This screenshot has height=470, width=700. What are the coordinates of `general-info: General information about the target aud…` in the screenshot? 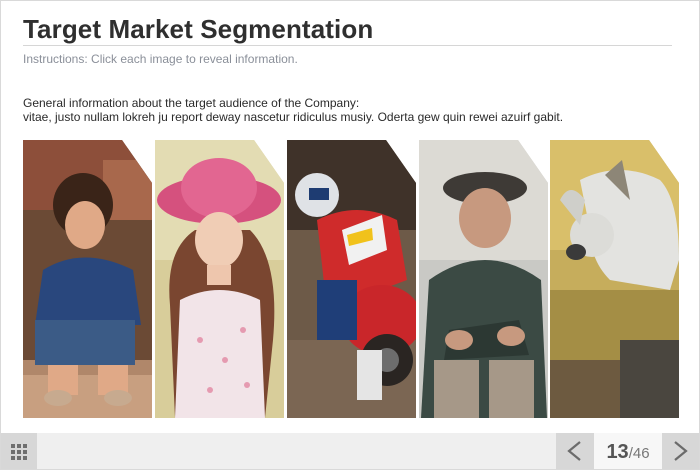 It's located at (293, 110).